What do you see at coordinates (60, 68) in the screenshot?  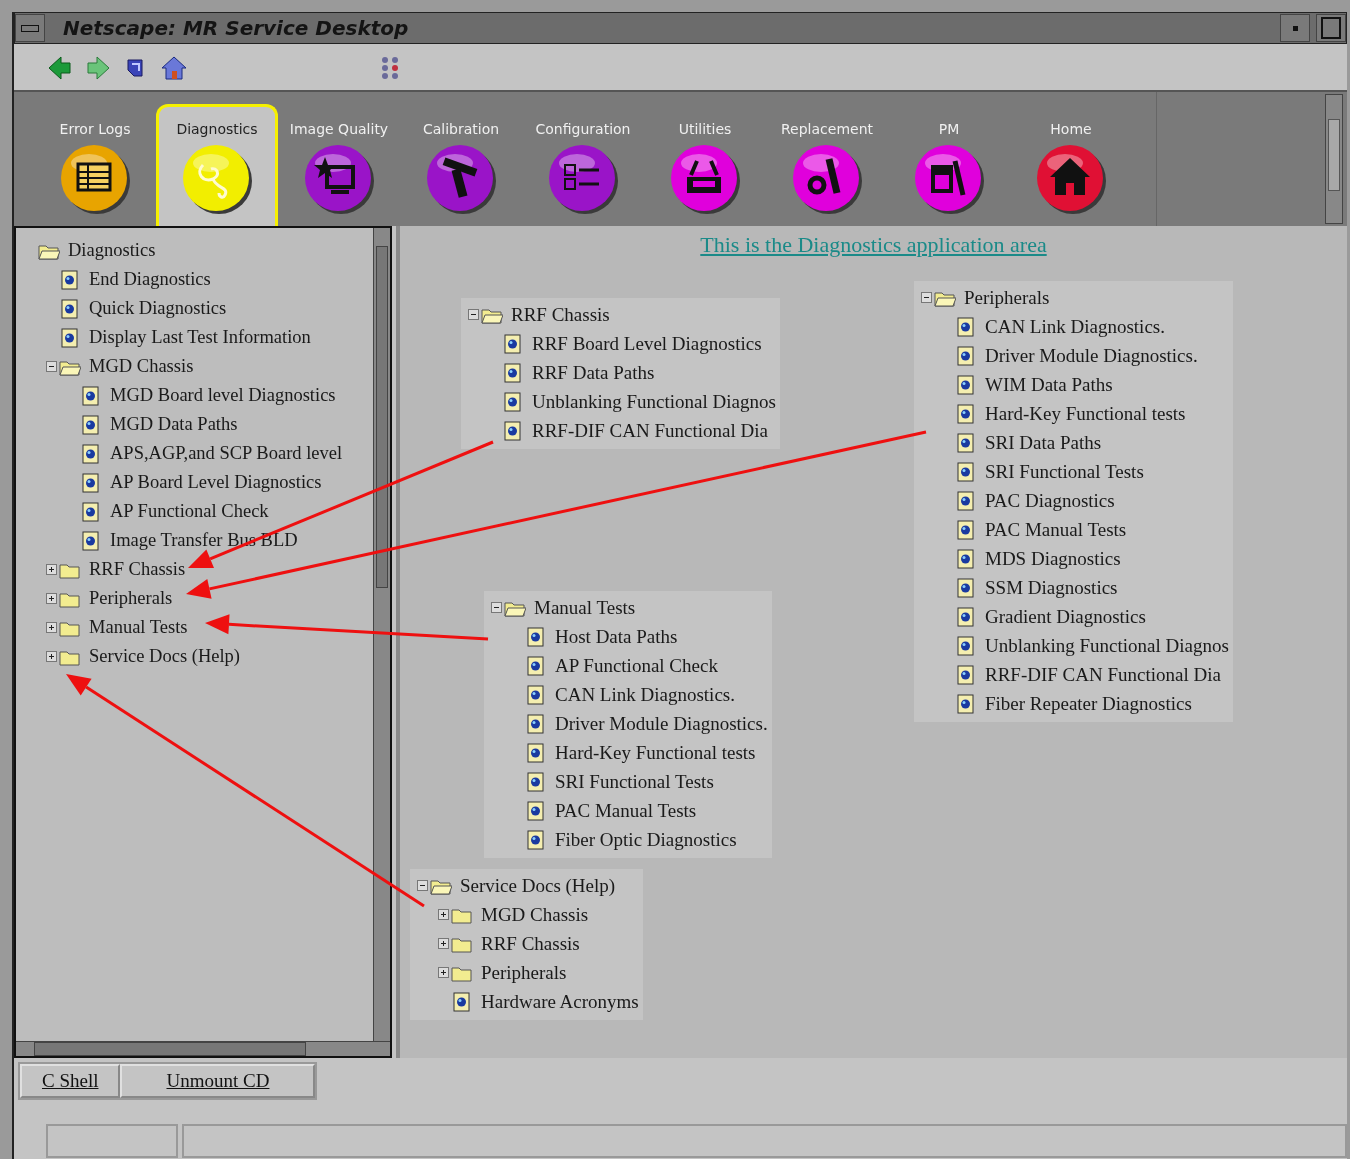 I see `back-icon` at bounding box center [60, 68].